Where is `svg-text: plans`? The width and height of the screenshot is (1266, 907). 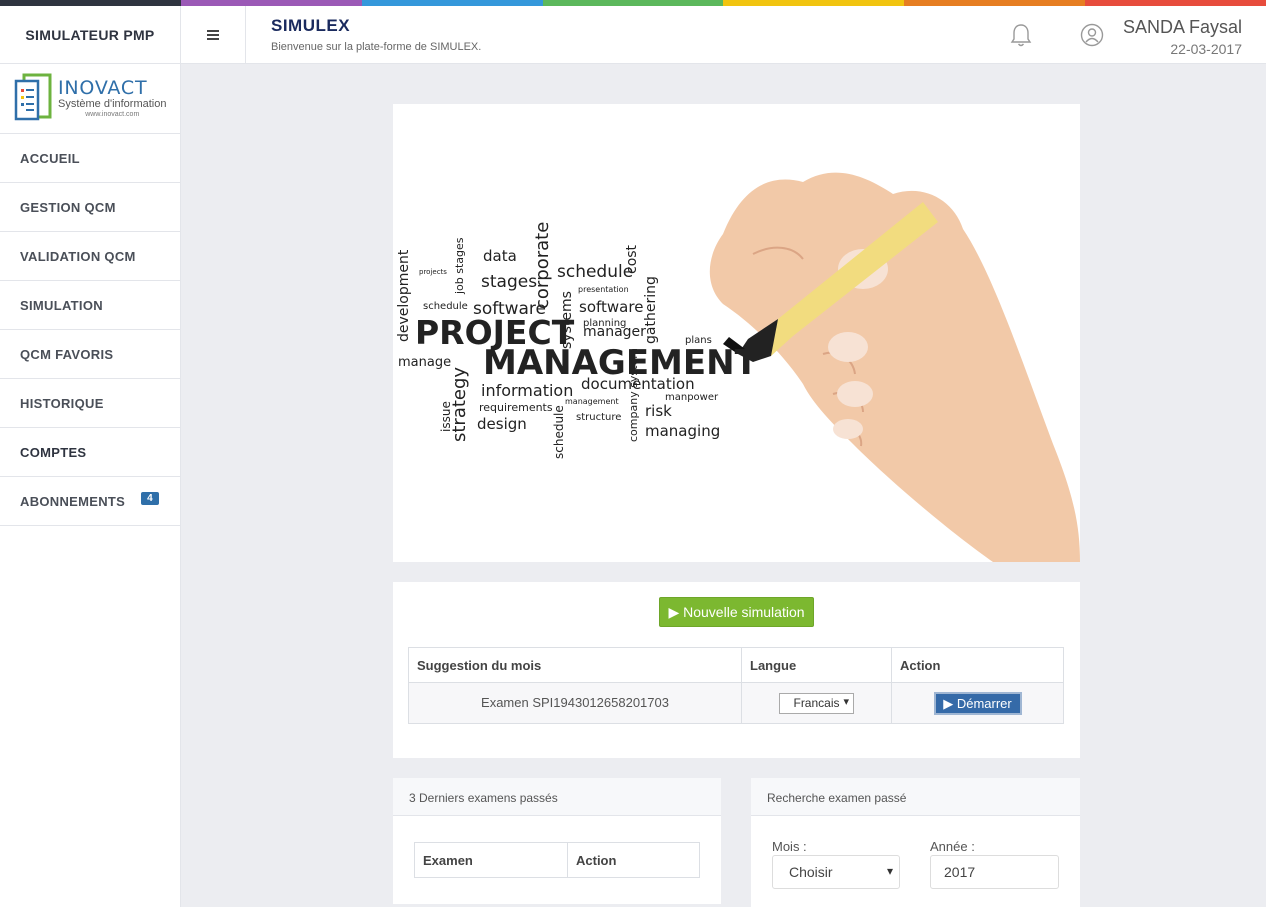
svg-text: plans is located at coordinates (698, 340).